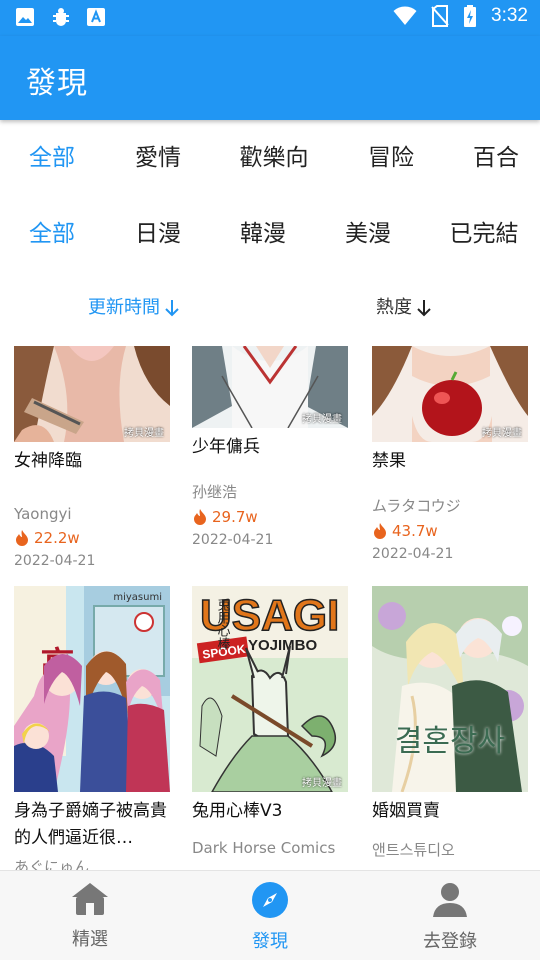 This screenshot has height=960, width=540. I want to click on region-completed: 已完結, so click(484, 234).